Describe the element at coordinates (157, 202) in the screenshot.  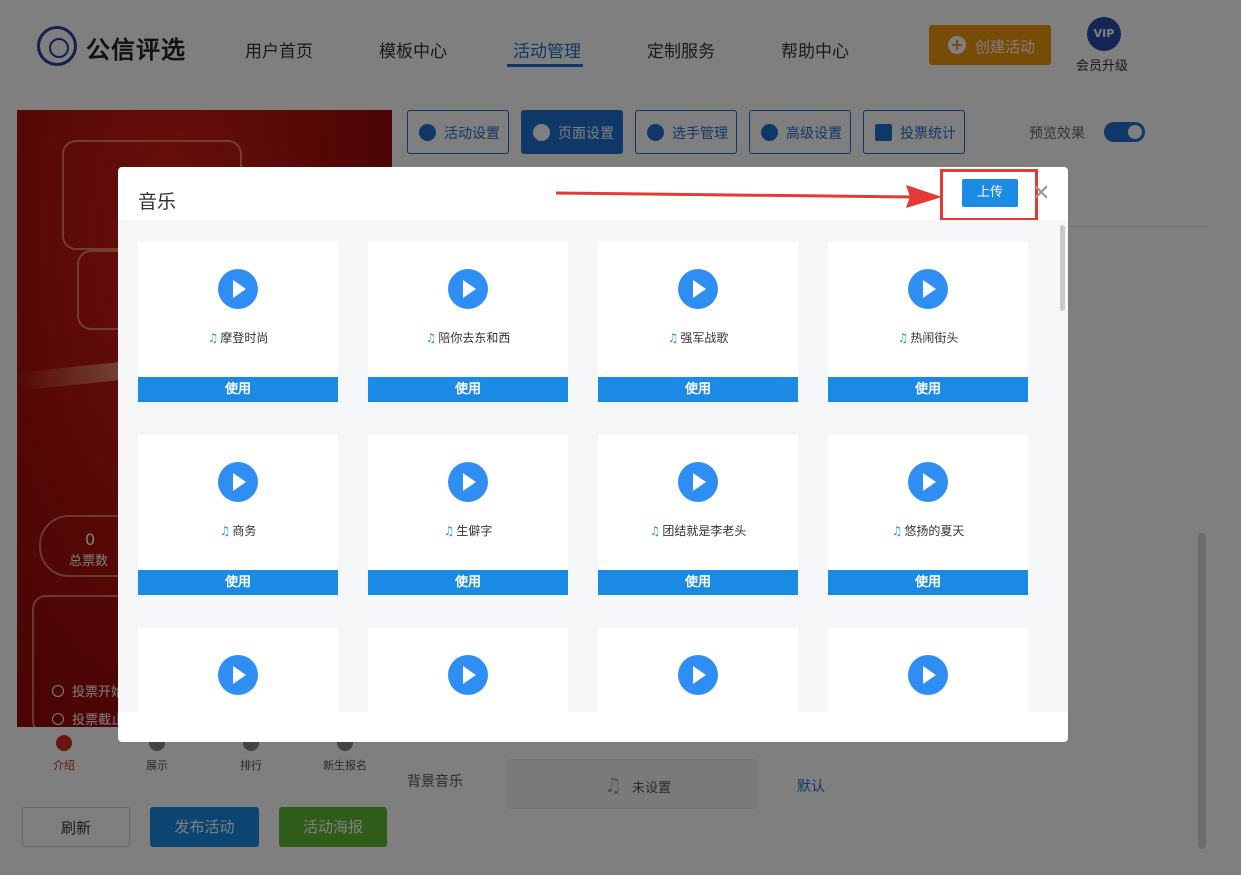
I see `modal-title: 音乐` at that location.